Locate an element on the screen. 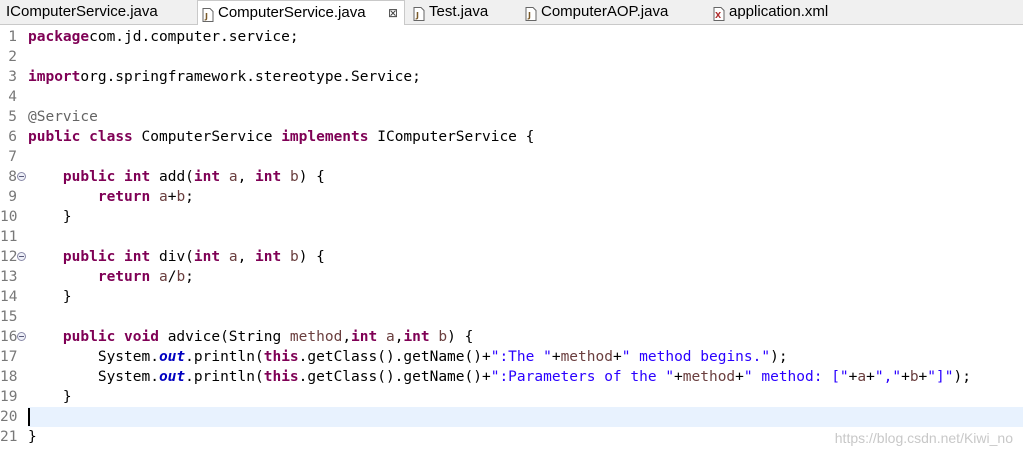 The width and height of the screenshot is (1023, 454). tab-computeraop: J ComputerAOP.java is located at coordinates (611, 12).